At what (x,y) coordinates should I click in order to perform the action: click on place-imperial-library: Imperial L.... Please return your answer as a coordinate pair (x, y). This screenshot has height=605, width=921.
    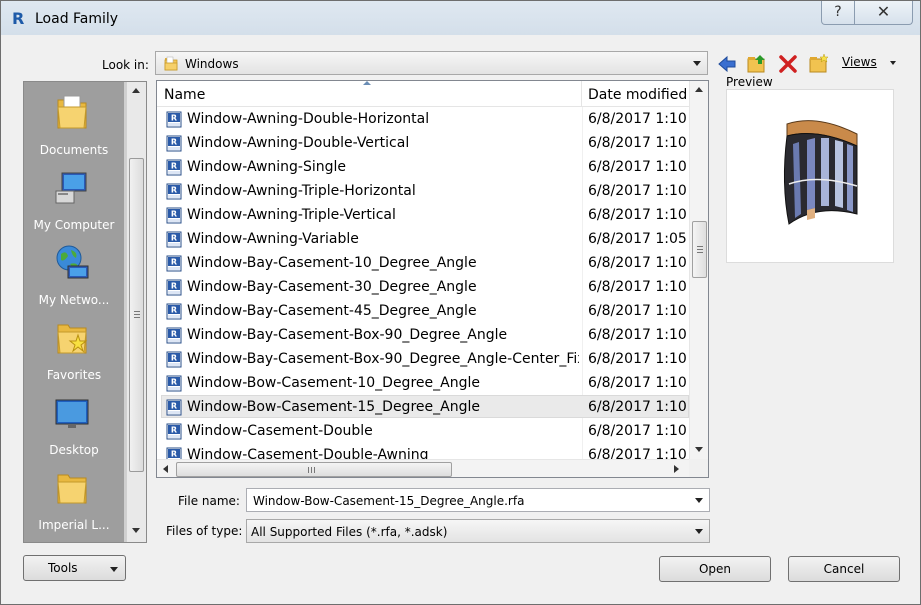
    Looking at the image, I should click on (74, 500).